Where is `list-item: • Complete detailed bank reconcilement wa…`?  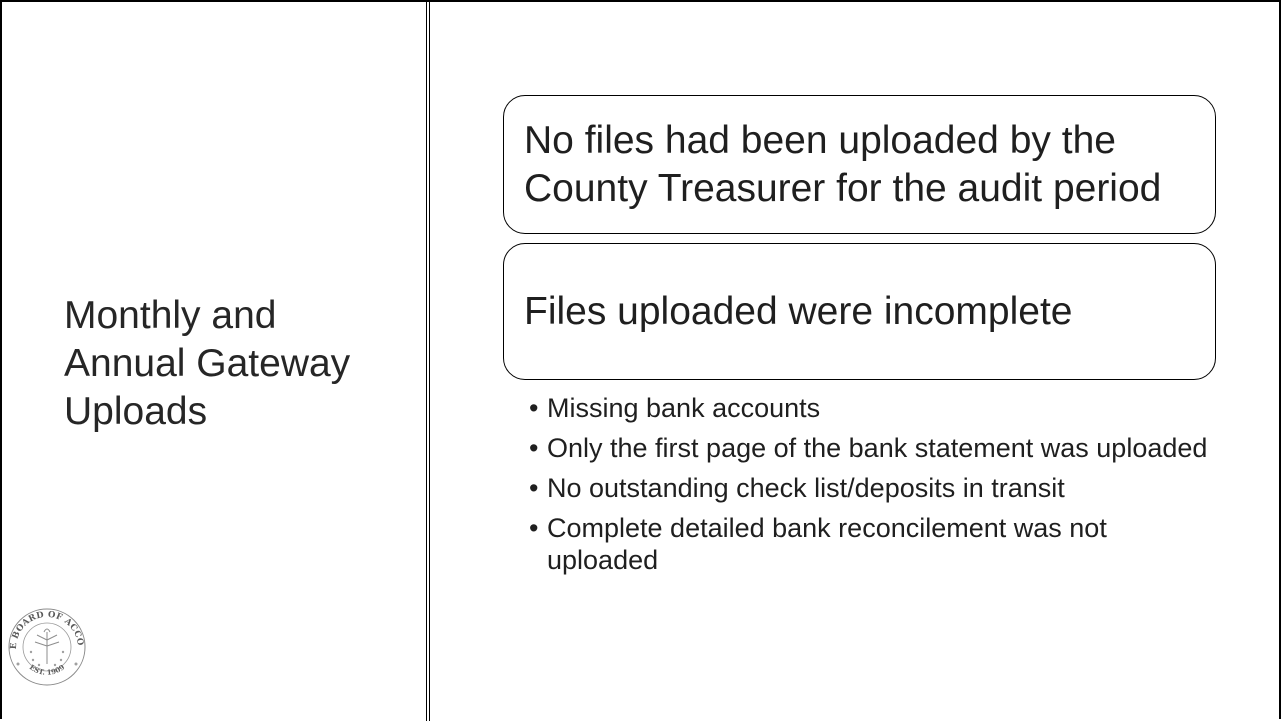
list-item: • Complete detailed bank reconcilement wa… is located at coordinates (818, 544).